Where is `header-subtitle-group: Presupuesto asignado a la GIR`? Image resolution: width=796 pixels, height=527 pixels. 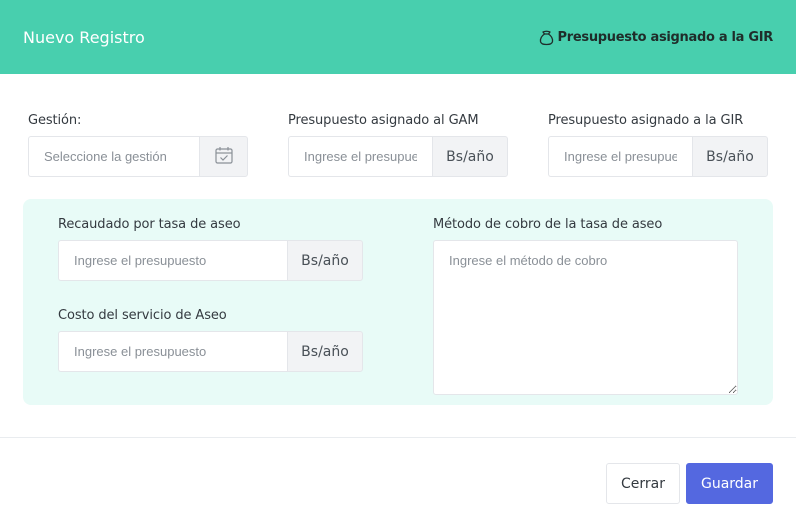 header-subtitle-group: Presupuesto asignado a la GIR is located at coordinates (655, 37).